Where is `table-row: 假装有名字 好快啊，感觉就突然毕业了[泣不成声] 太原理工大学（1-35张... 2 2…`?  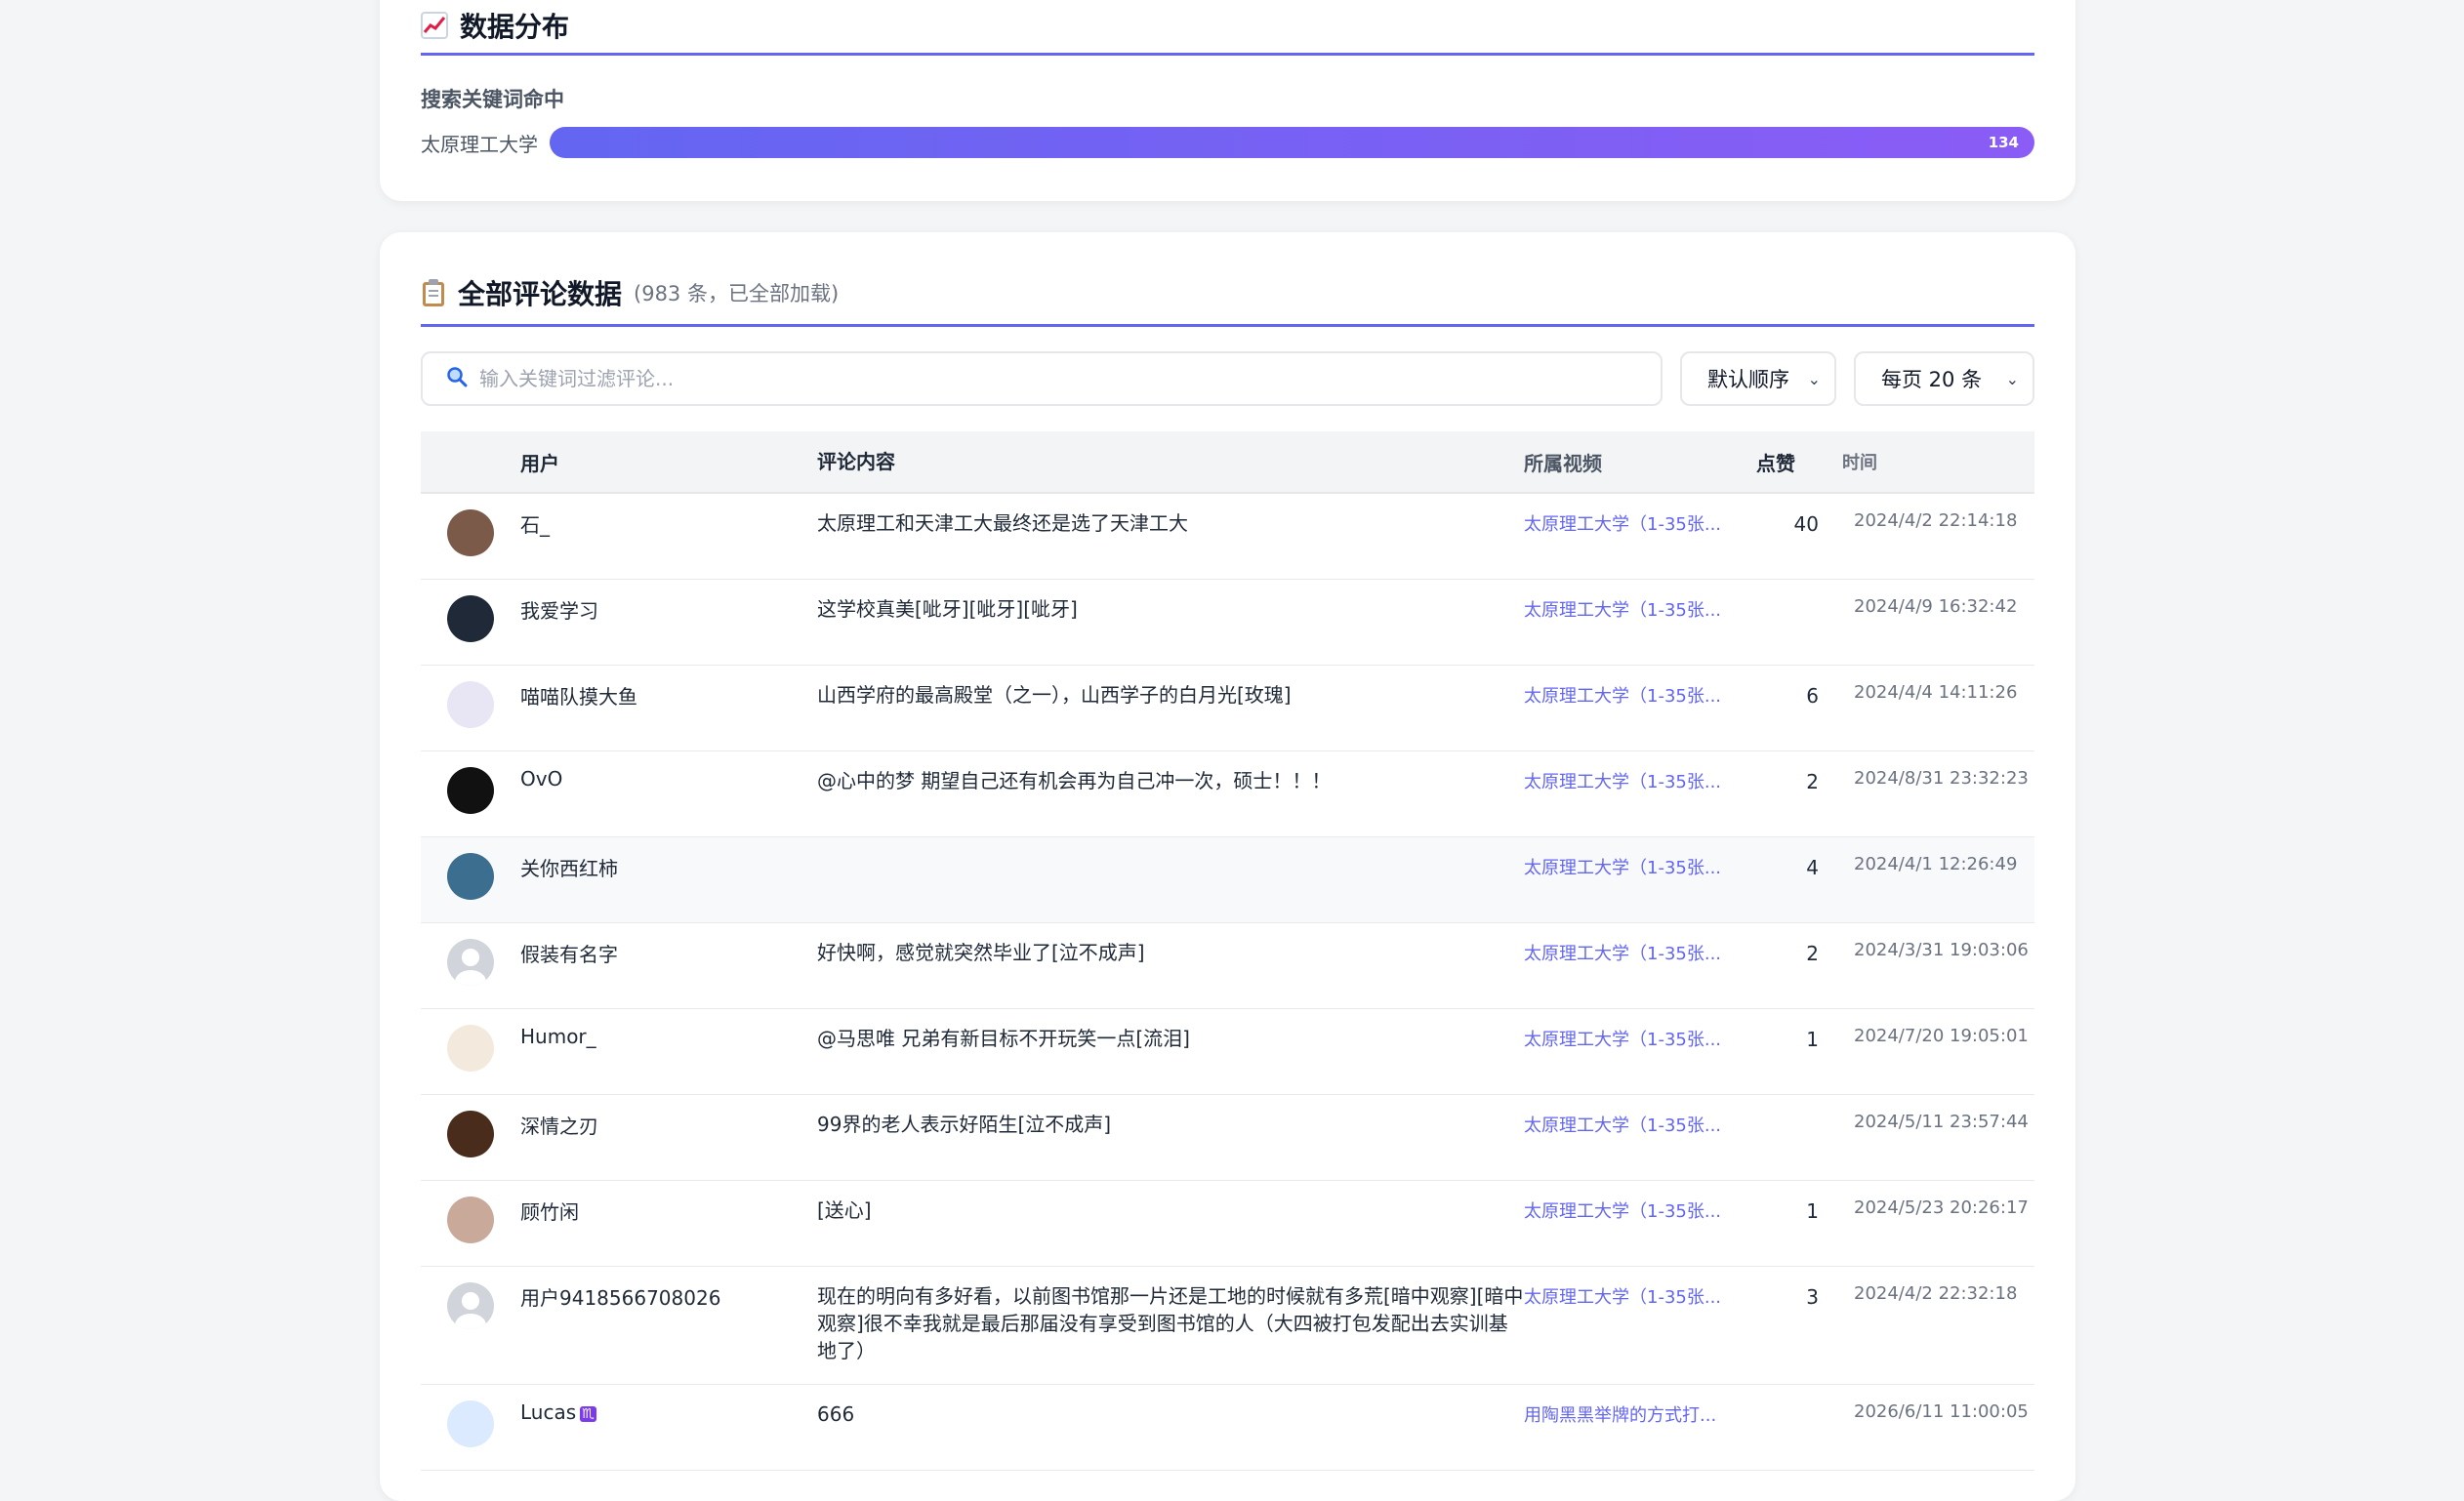
table-row: 假装有名字 好快啊，感觉就突然毕业了[泣不成声] 太原理工大学（1-35张... 2 2… is located at coordinates (1227, 966).